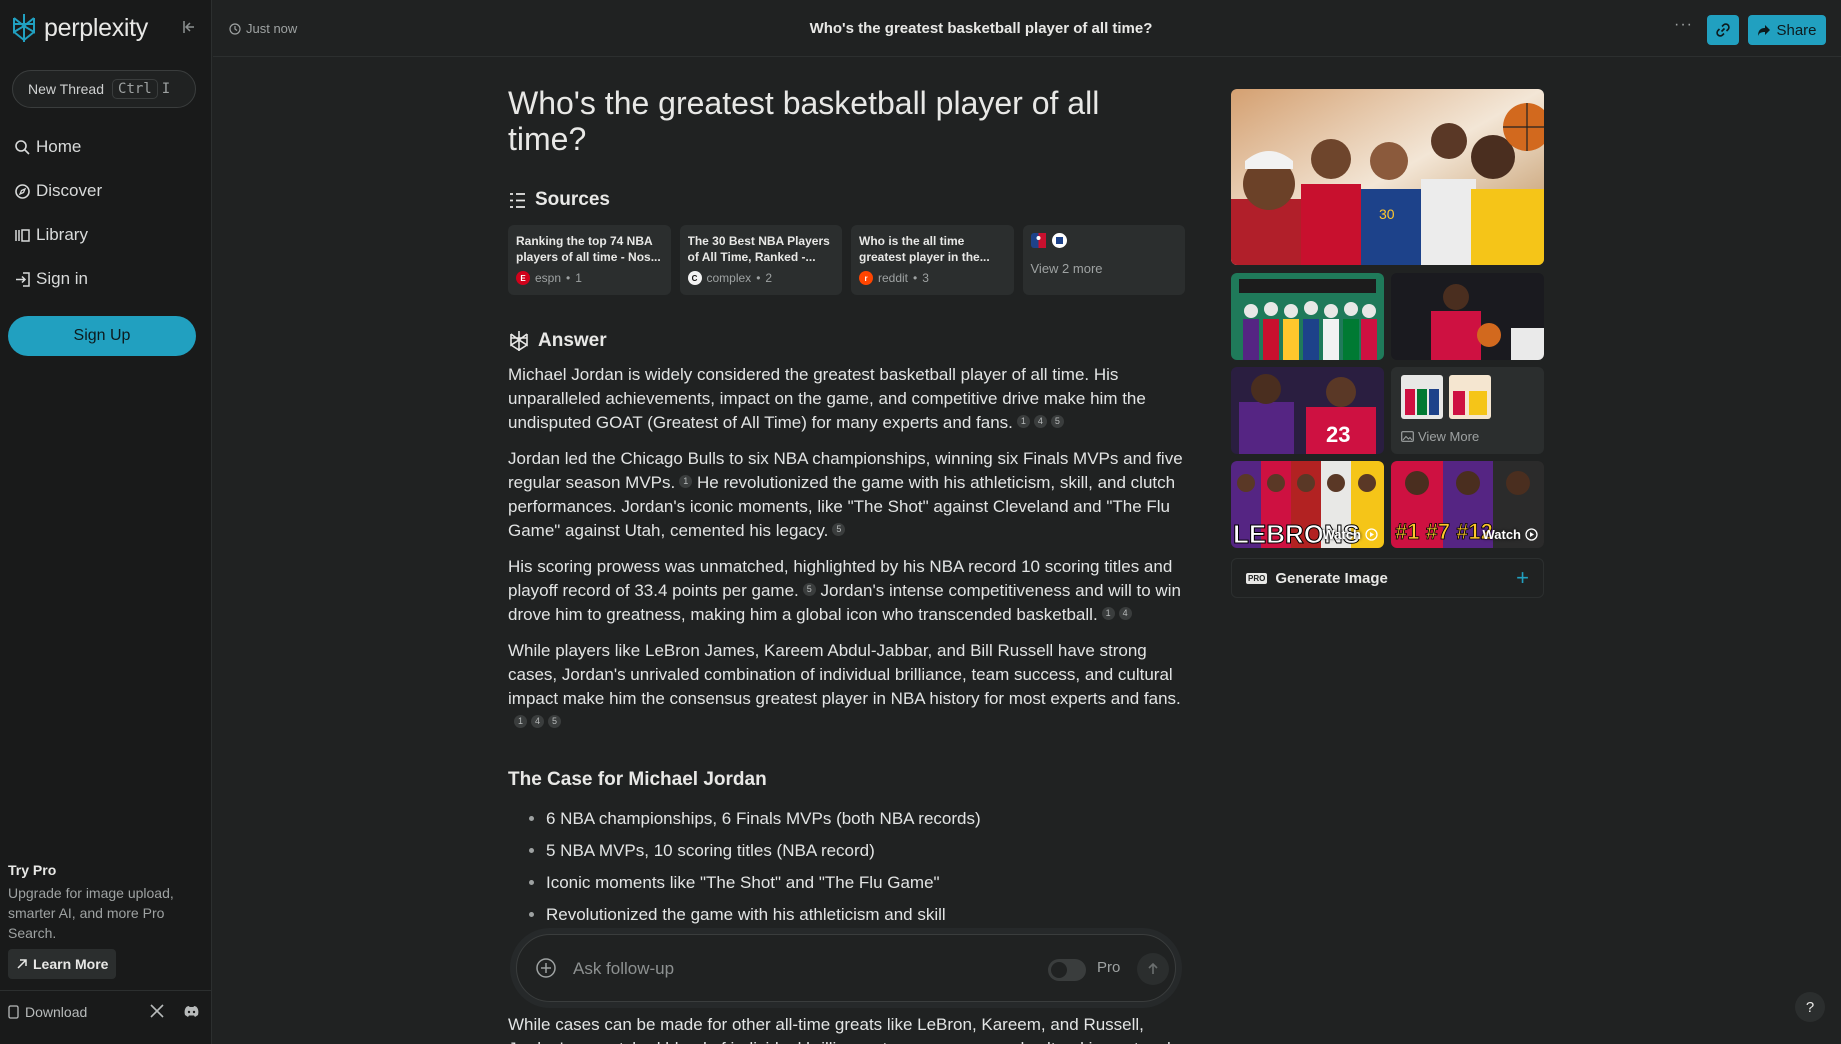  I want to click on link-icon, so click(1723, 30).